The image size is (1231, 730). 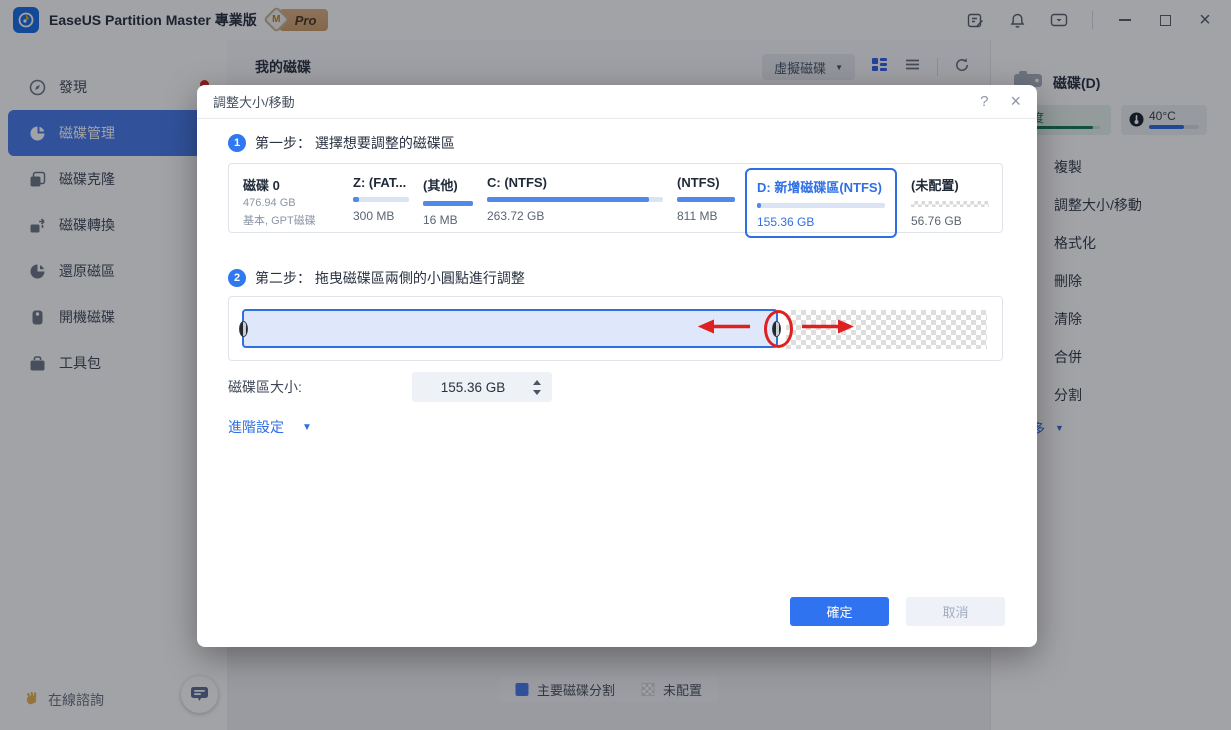 I want to click on partition-size-row: 磁碟區大小: 155.36 GB, so click(x=390, y=387).